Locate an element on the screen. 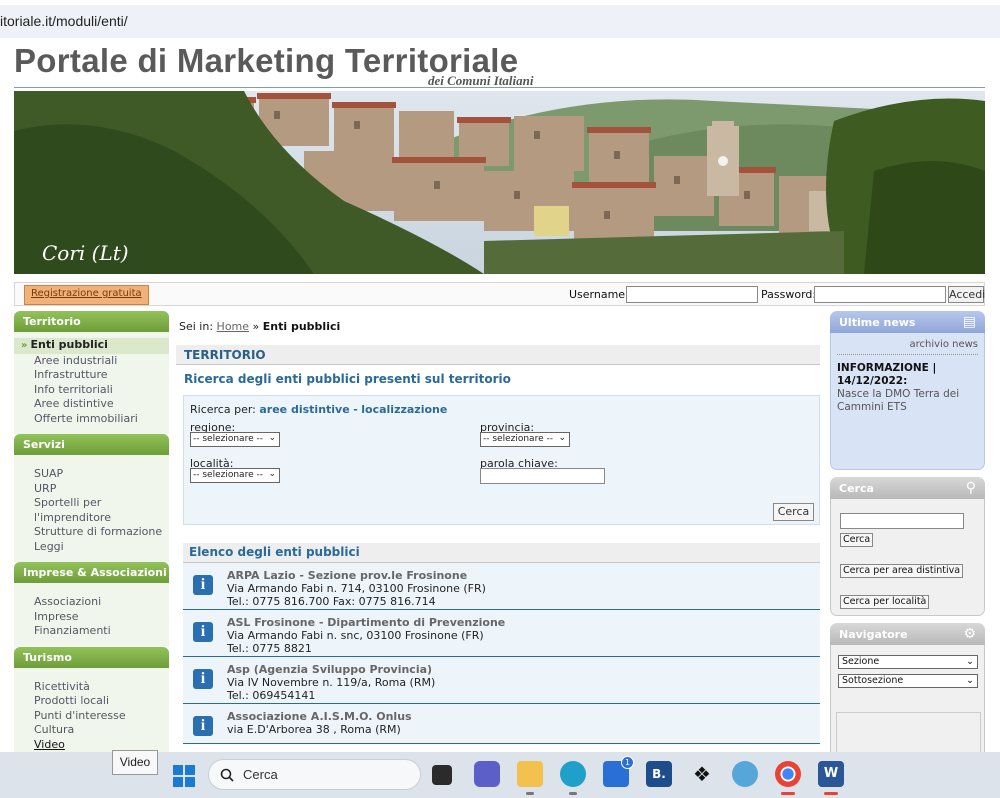 The width and height of the screenshot is (1000, 798). sidebar-item-label: Enti pubblici is located at coordinates (69, 344).